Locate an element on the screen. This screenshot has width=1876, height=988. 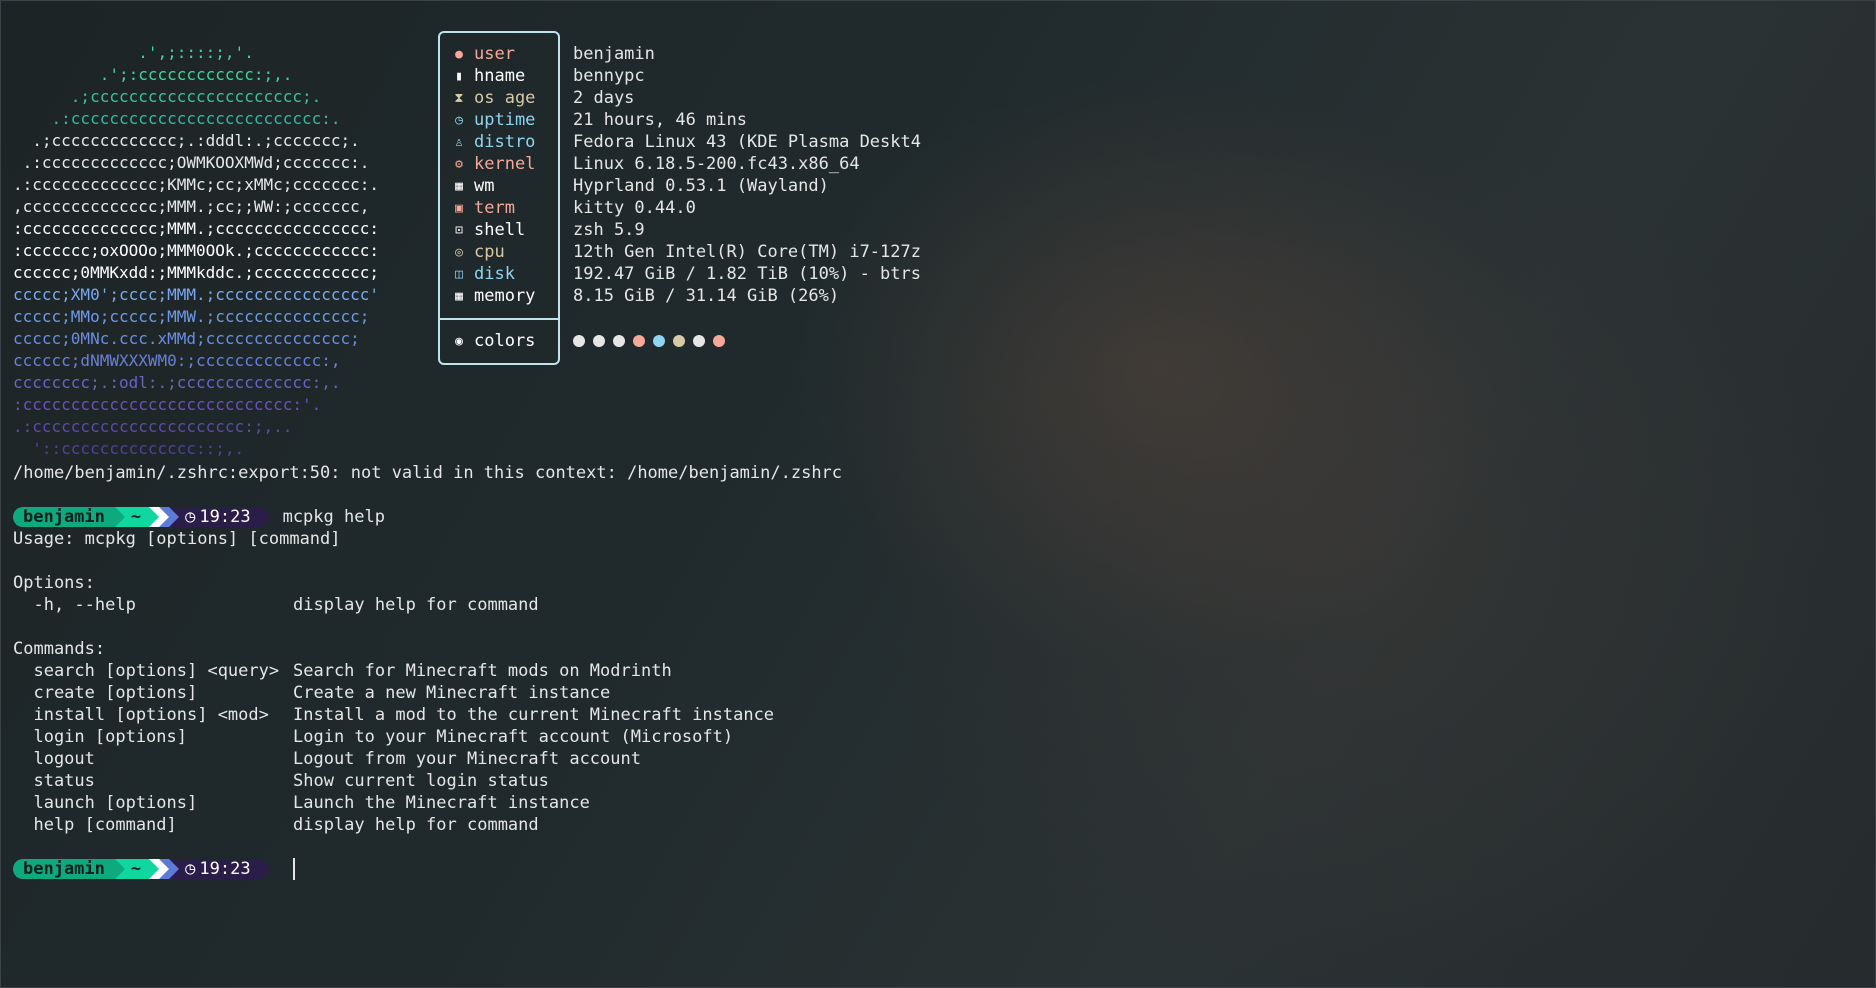
terminal-cursor is located at coordinates (294, 869).